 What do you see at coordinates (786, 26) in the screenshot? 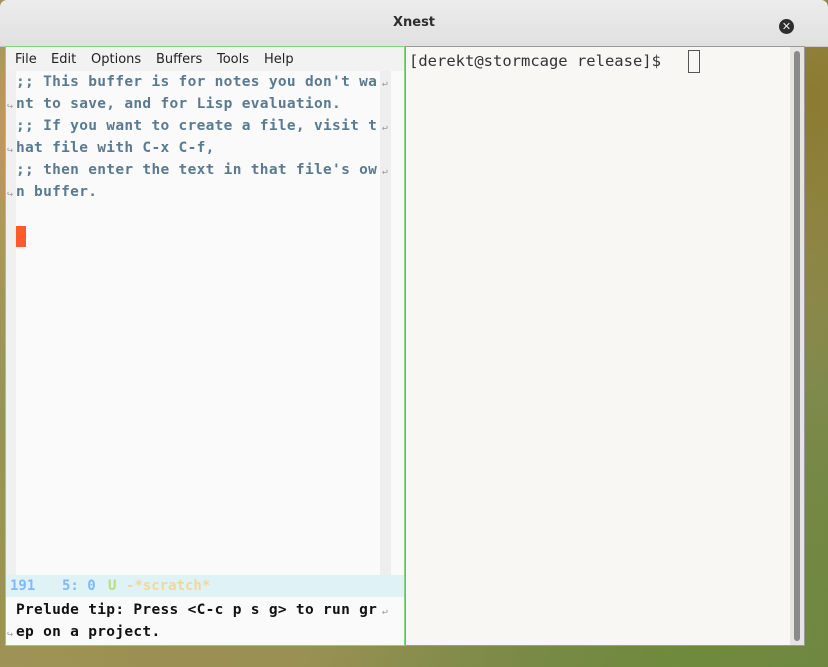
I see `close-icon: ✕` at bounding box center [786, 26].